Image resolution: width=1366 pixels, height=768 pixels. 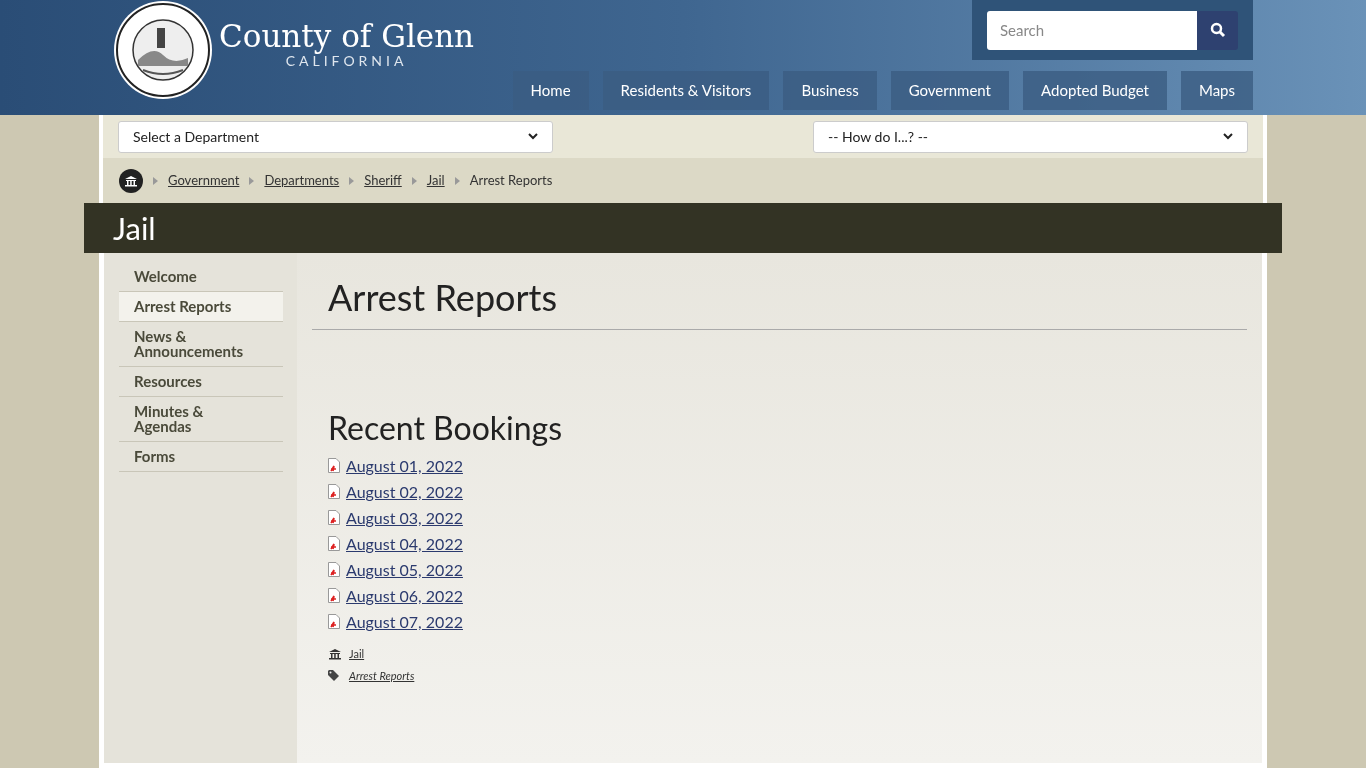 What do you see at coordinates (201, 419) in the screenshot?
I see `sidebar-item: Minutes & Agendas` at bounding box center [201, 419].